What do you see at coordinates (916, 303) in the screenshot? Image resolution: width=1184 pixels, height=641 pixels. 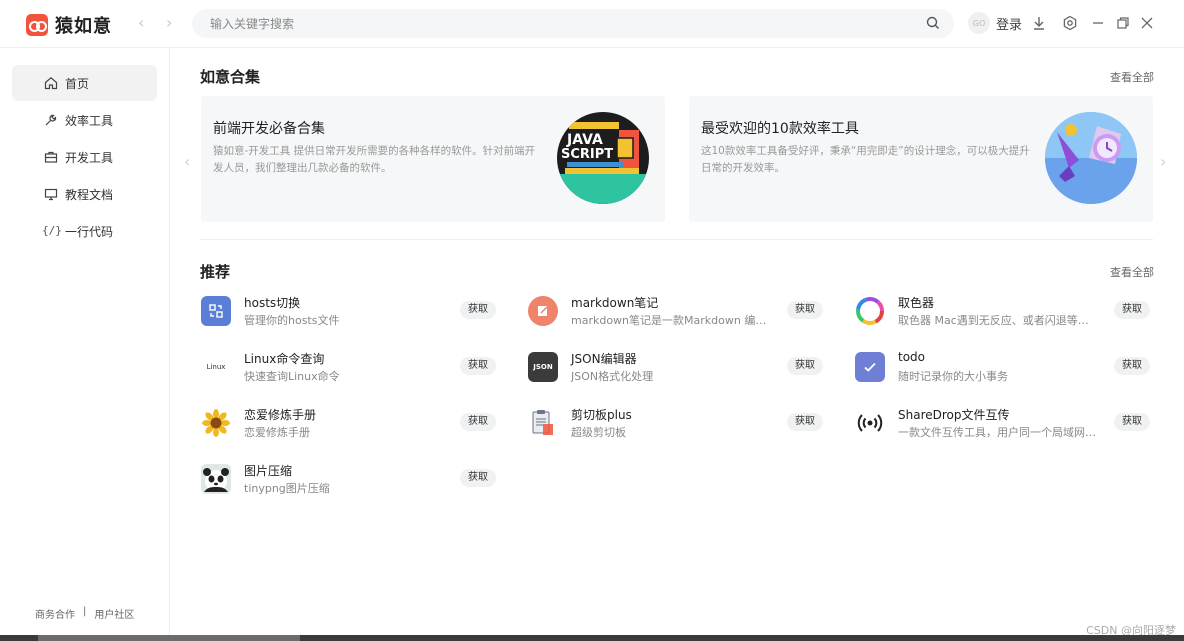 I see `app-name: 取色器` at bounding box center [916, 303].